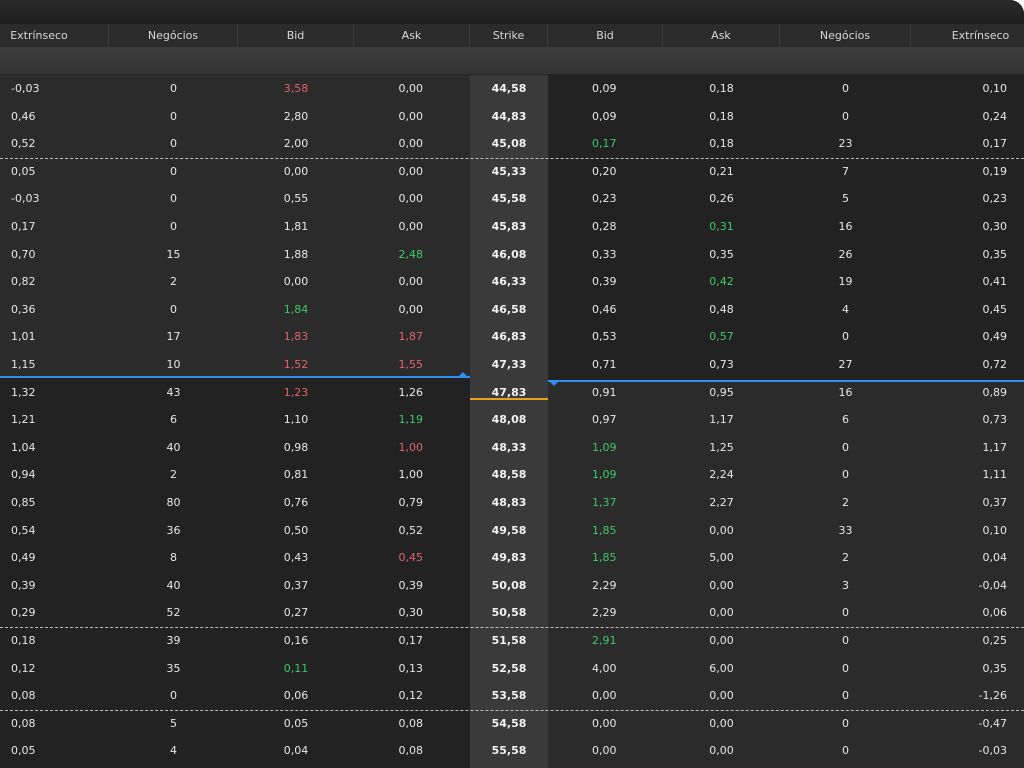 Image resolution: width=1024 pixels, height=768 pixels. What do you see at coordinates (296, 310) in the screenshot?
I see `cell-call-bid: 1,84` at bounding box center [296, 310].